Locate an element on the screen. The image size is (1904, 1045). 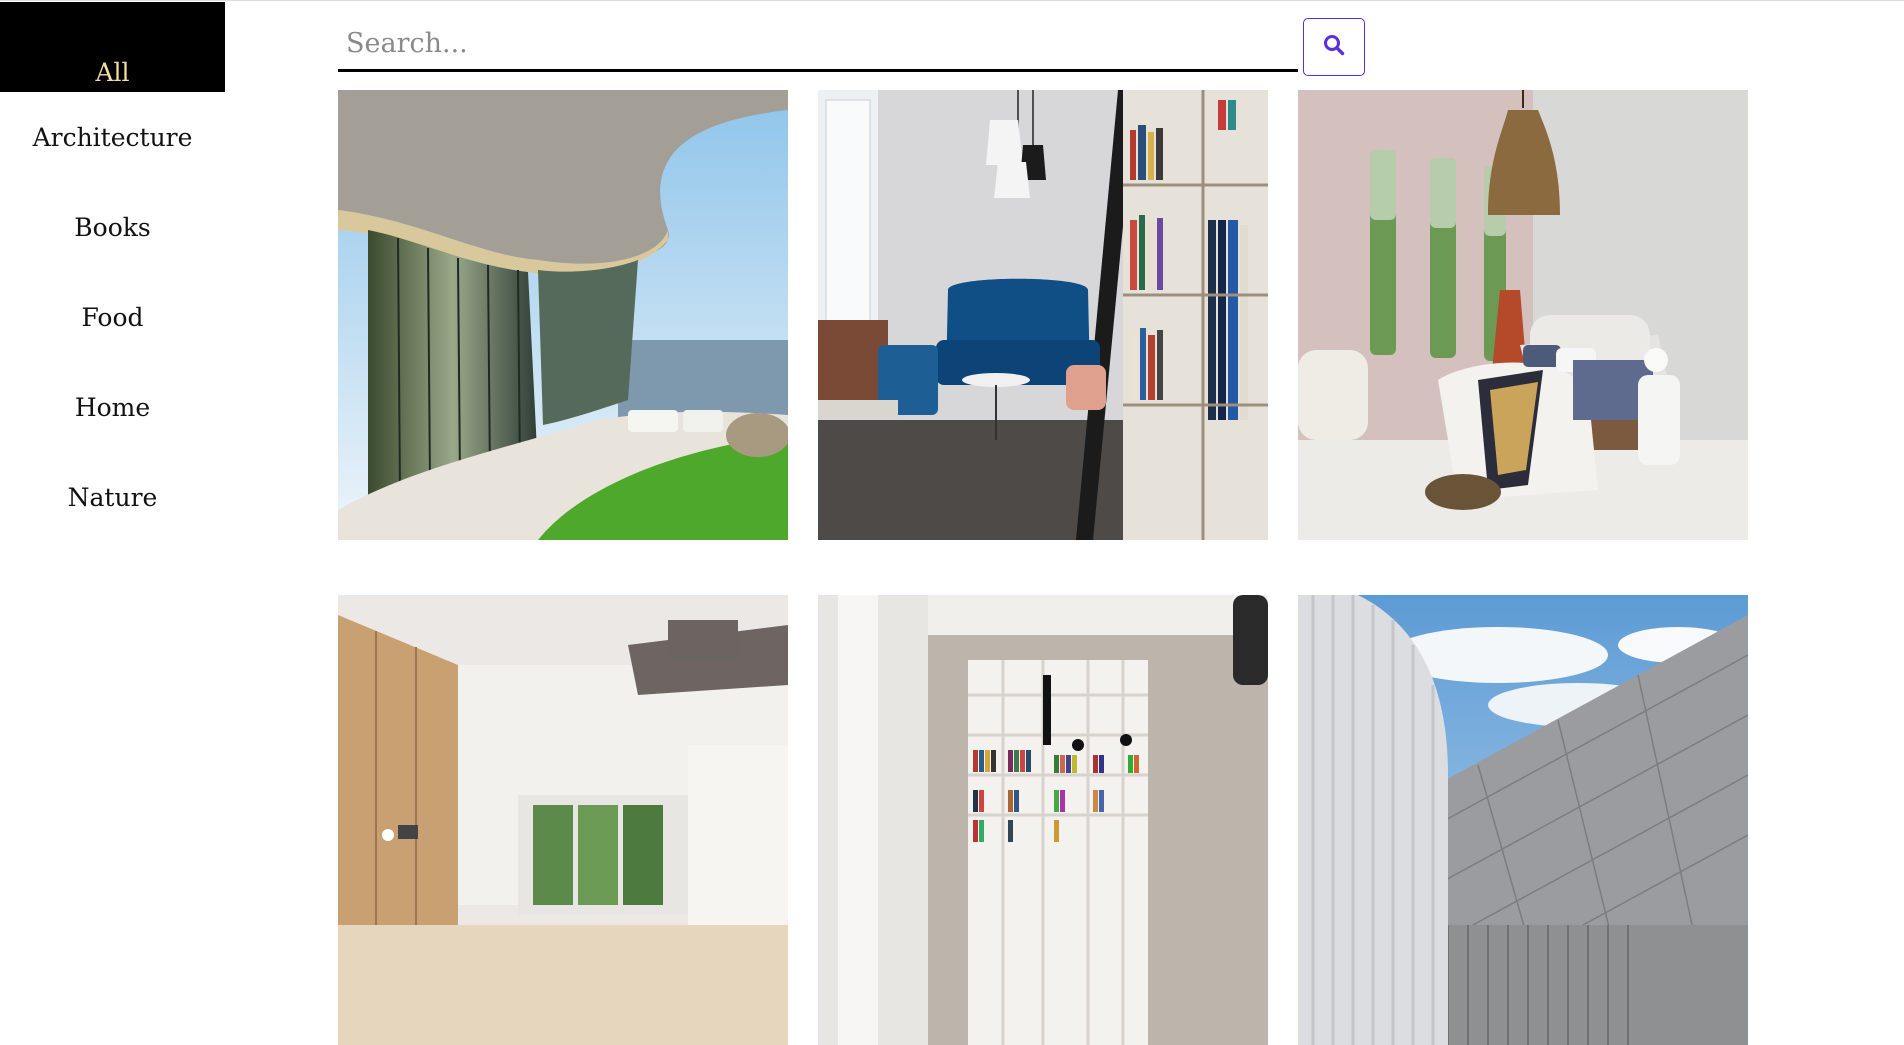
image-library-lounge is located at coordinates (1043, 315).